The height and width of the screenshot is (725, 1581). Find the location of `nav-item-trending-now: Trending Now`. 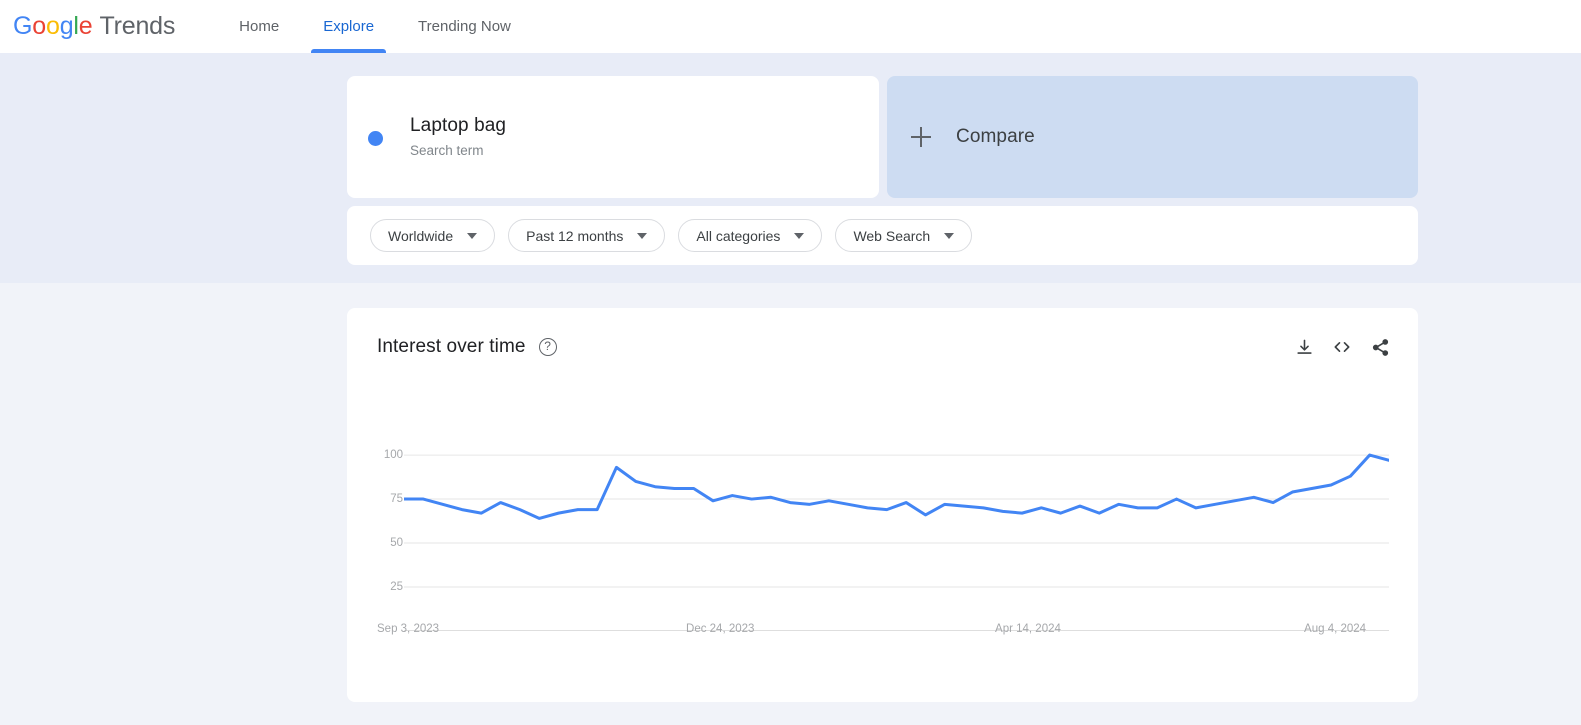

nav-item-trending-now: Trending Now is located at coordinates (464, 26).